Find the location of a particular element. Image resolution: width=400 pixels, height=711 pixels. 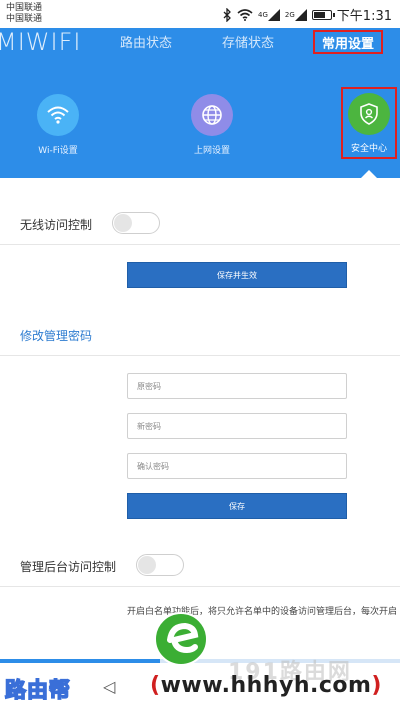

wifi-signal-icon is located at coordinates (245, 15).